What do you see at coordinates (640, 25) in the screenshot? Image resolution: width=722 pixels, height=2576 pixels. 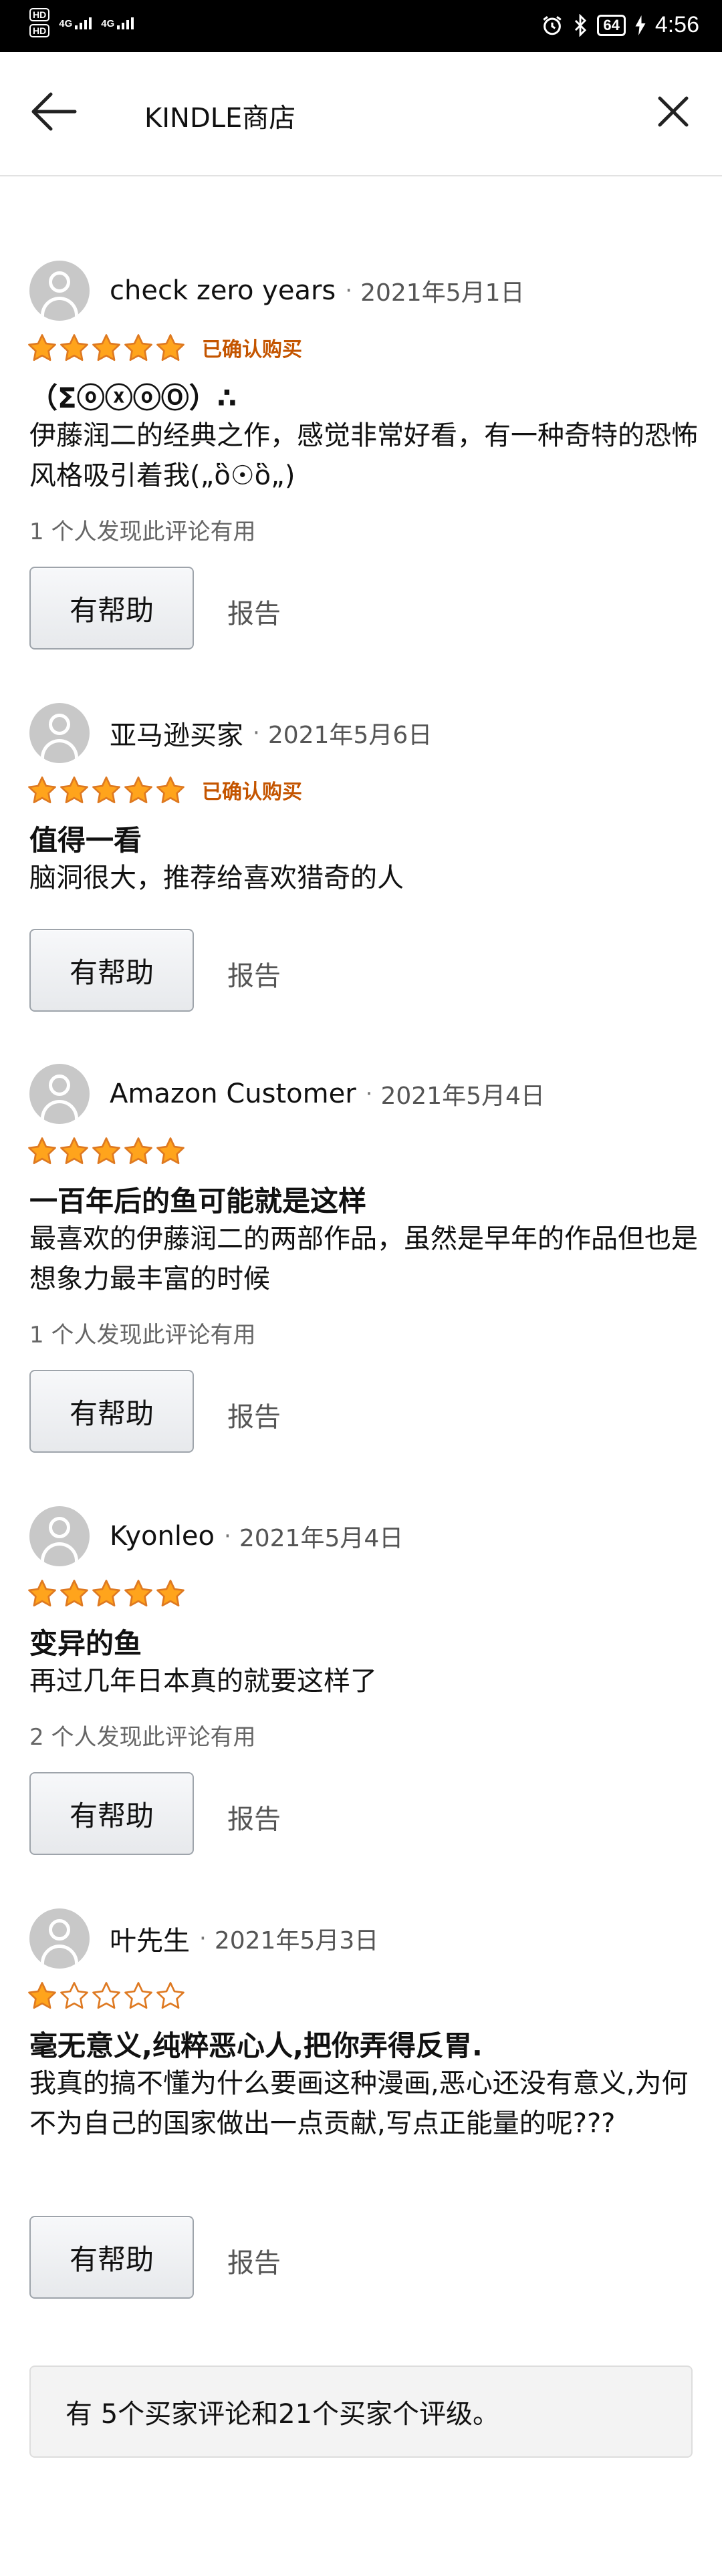 I see `charging-icon` at bounding box center [640, 25].